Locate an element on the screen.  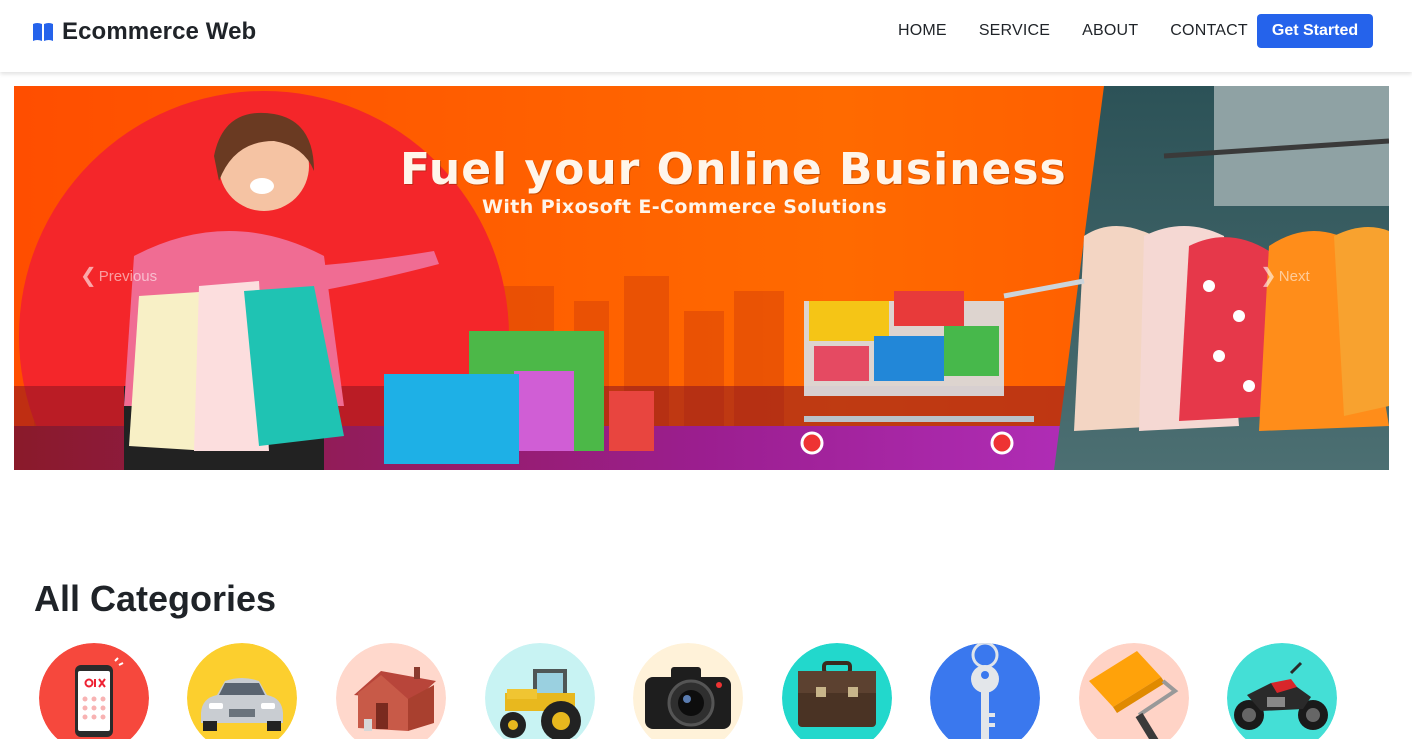
category-house is located at coordinates (391, 691).